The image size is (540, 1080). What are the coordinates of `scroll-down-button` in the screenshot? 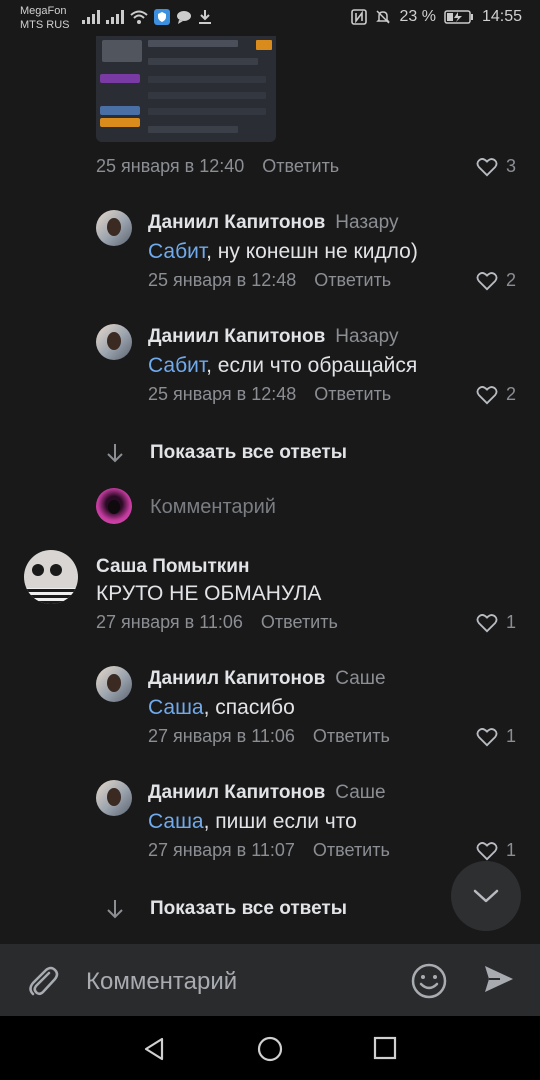 It's located at (486, 896).